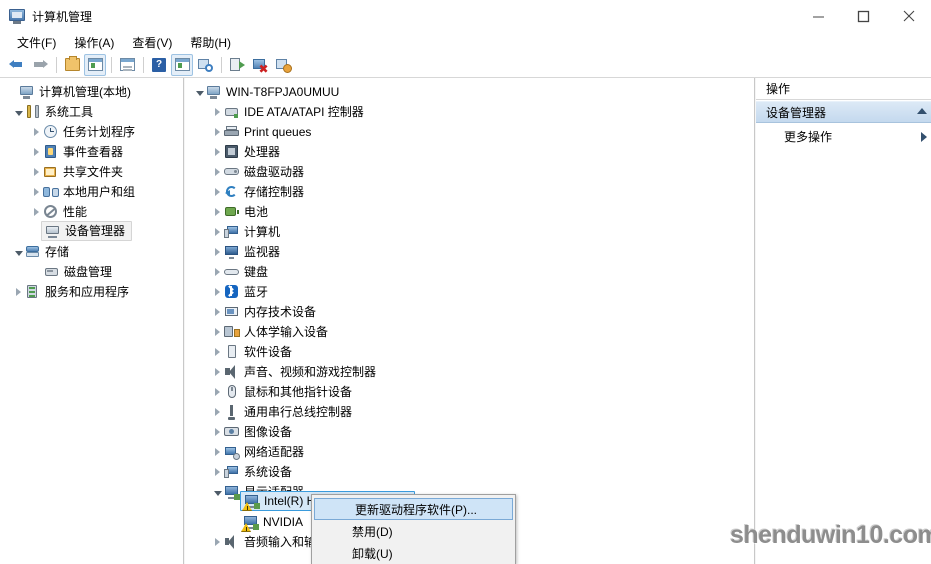 This screenshot has height=564, width=931. Describe the element at coordinates (908, 16) in the screenshot. I see `close-button` at that location.